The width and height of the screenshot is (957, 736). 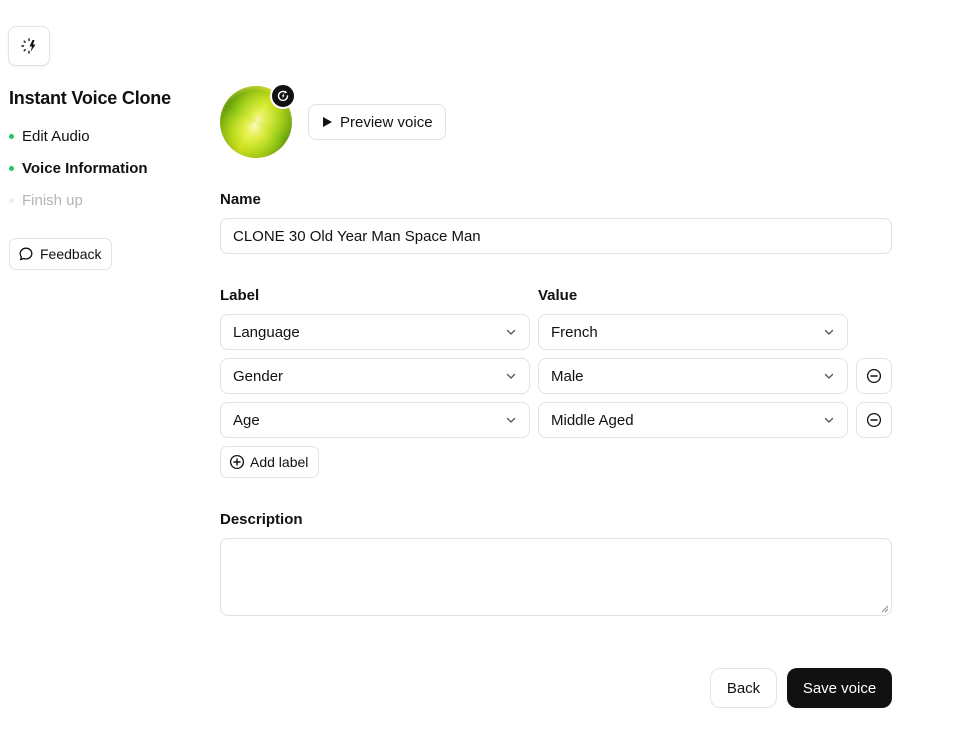 What do you see at coordinates (327, 122) in the screenshot?
I see `play-icon` at bounding box center [327, 122].